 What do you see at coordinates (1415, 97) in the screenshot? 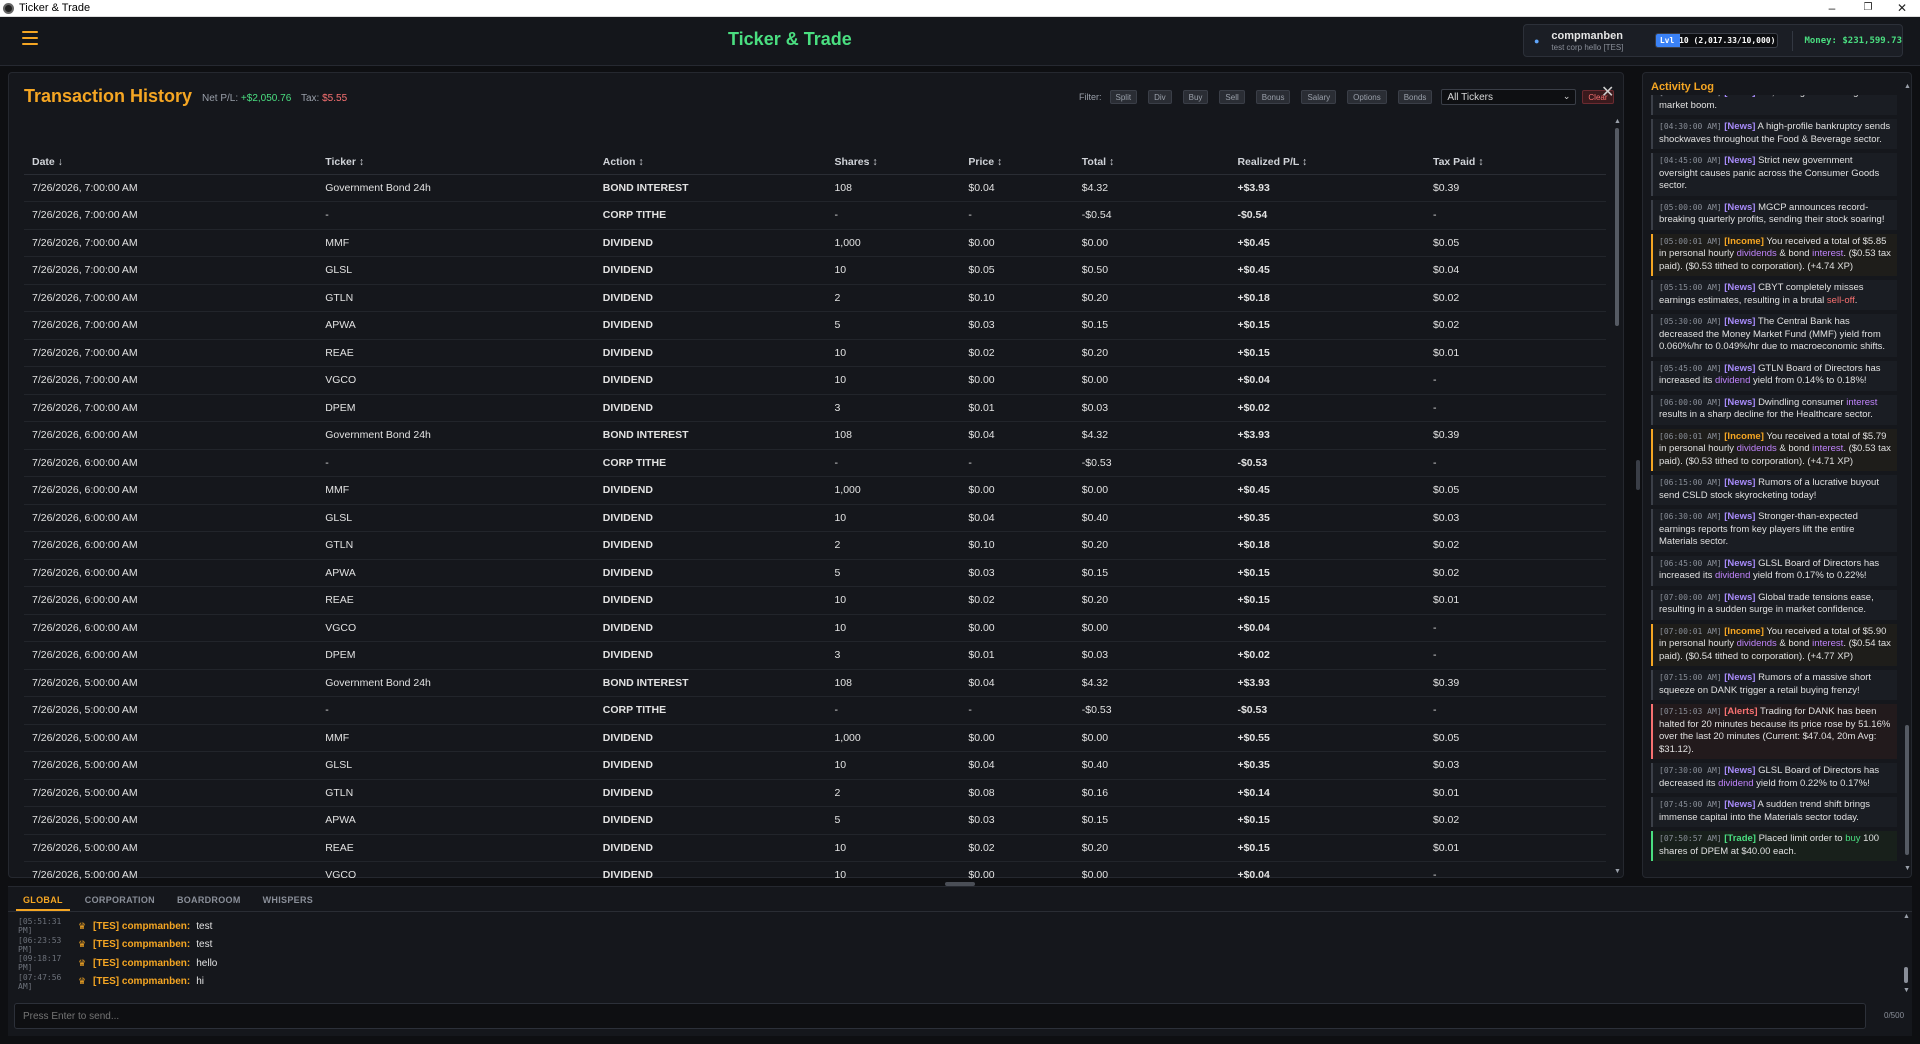
I see `filter-bonds-button: Bonds` at bounding box center [1415, 97].